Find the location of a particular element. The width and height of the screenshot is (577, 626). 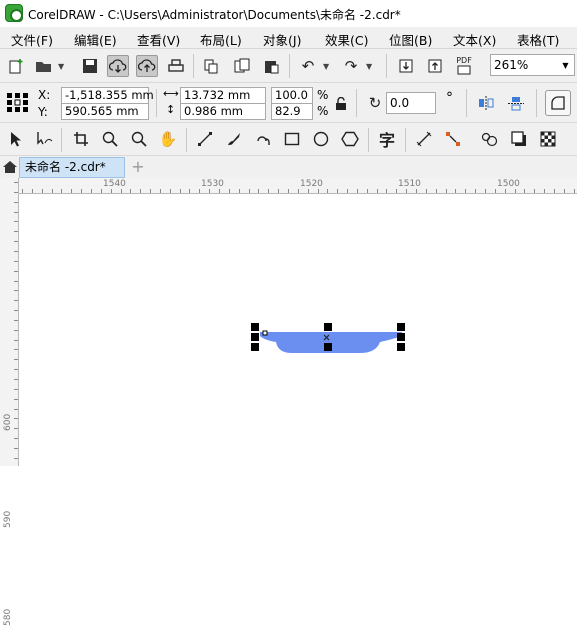

crop-tool-icon is located at coordinates (81, 139).